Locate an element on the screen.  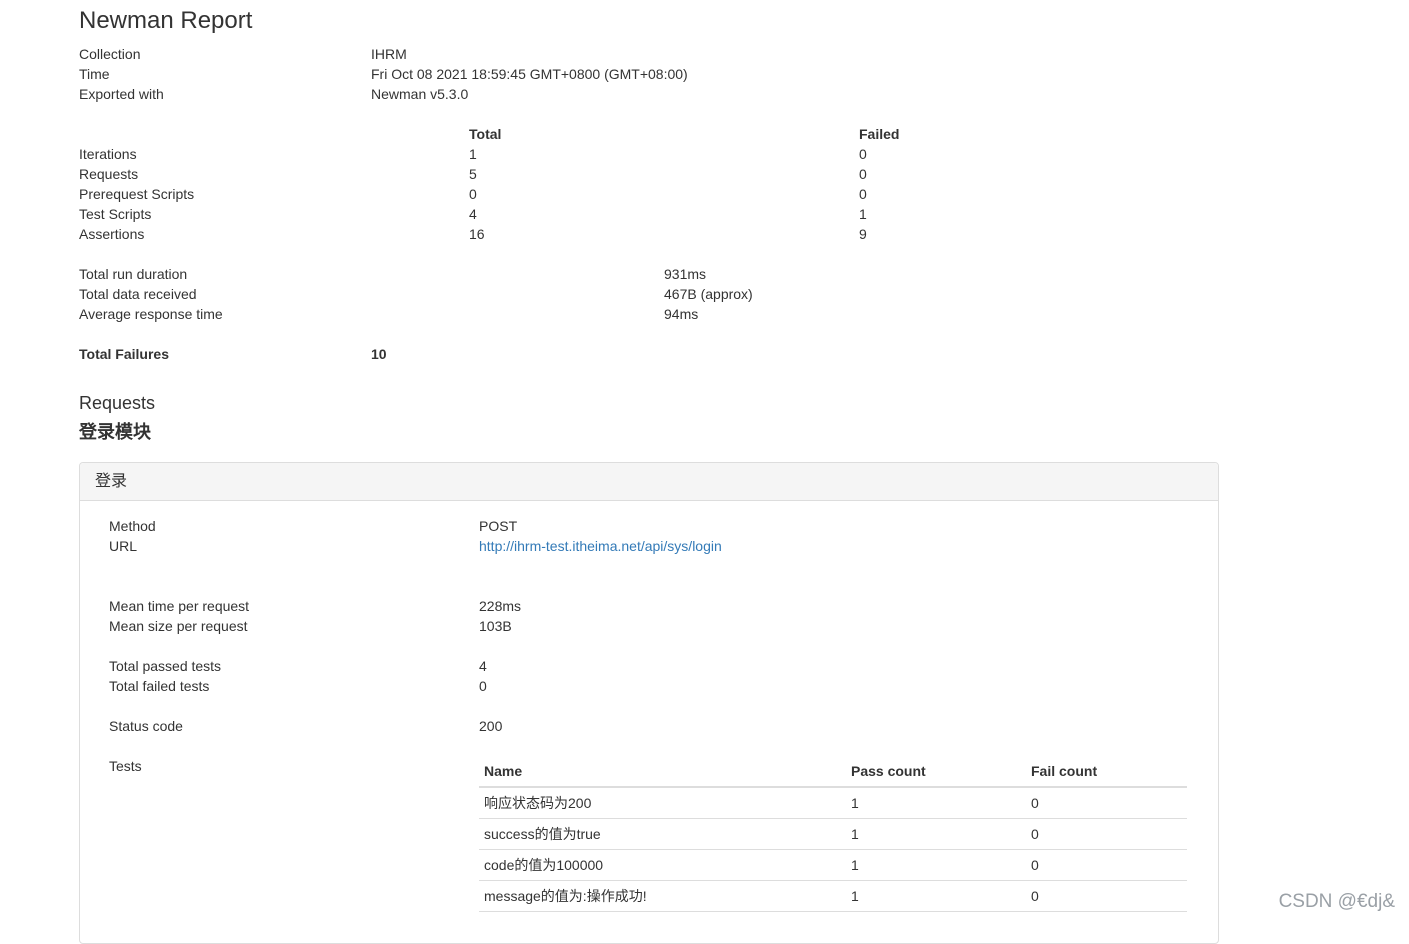
exported-with-value: Newman v5.3.0 is located at coordinates (420, 94).